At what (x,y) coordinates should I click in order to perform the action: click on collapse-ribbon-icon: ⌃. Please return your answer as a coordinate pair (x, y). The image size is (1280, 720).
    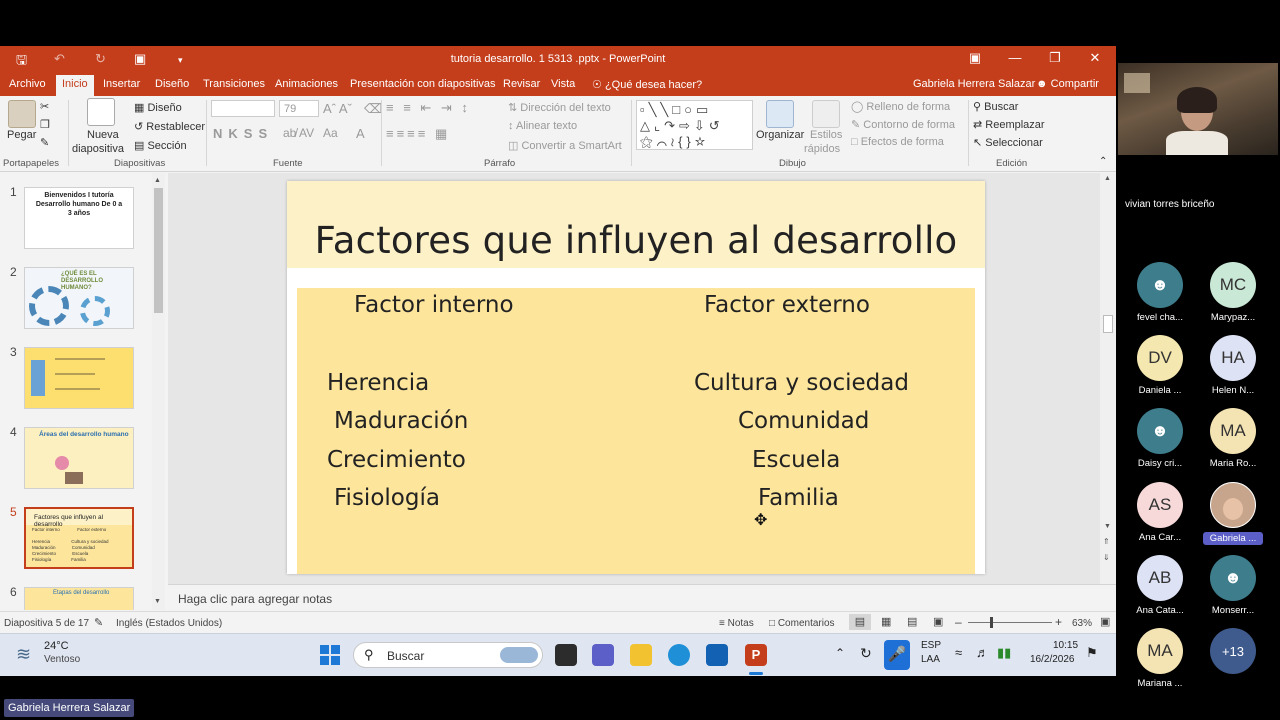
    Looking at the image, I should click on (1103, 161).